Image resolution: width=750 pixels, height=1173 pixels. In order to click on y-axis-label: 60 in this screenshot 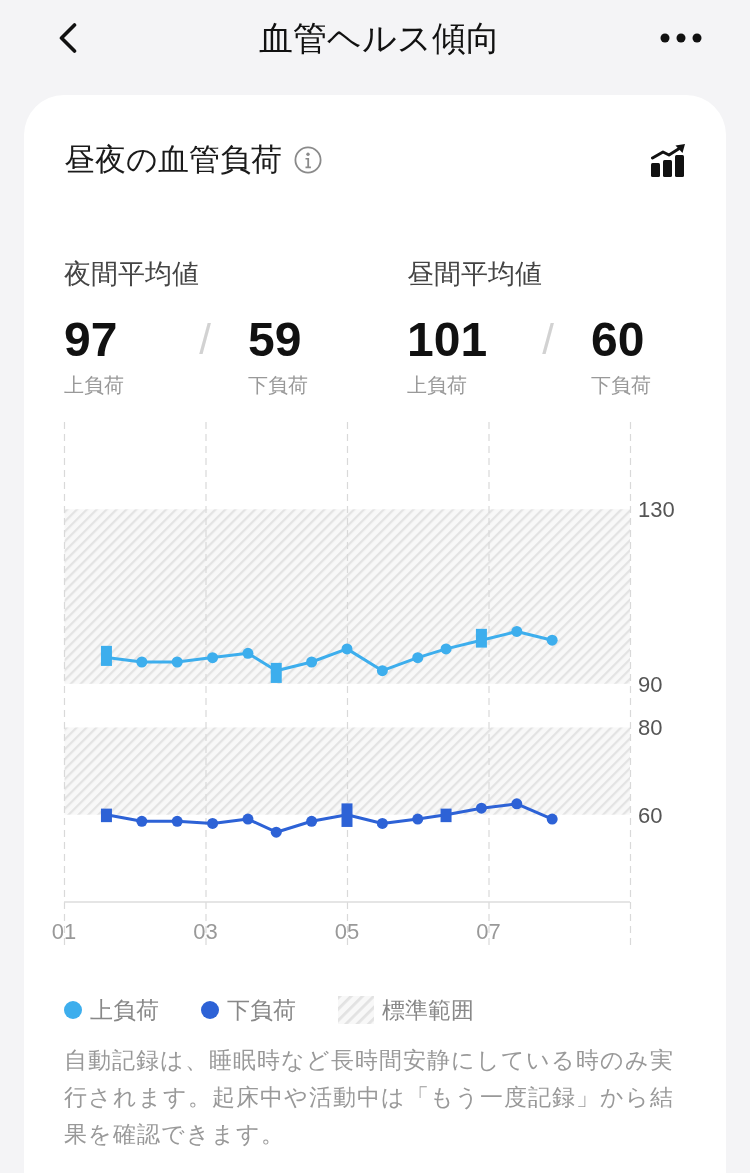, I will do `click(650, 815)`.